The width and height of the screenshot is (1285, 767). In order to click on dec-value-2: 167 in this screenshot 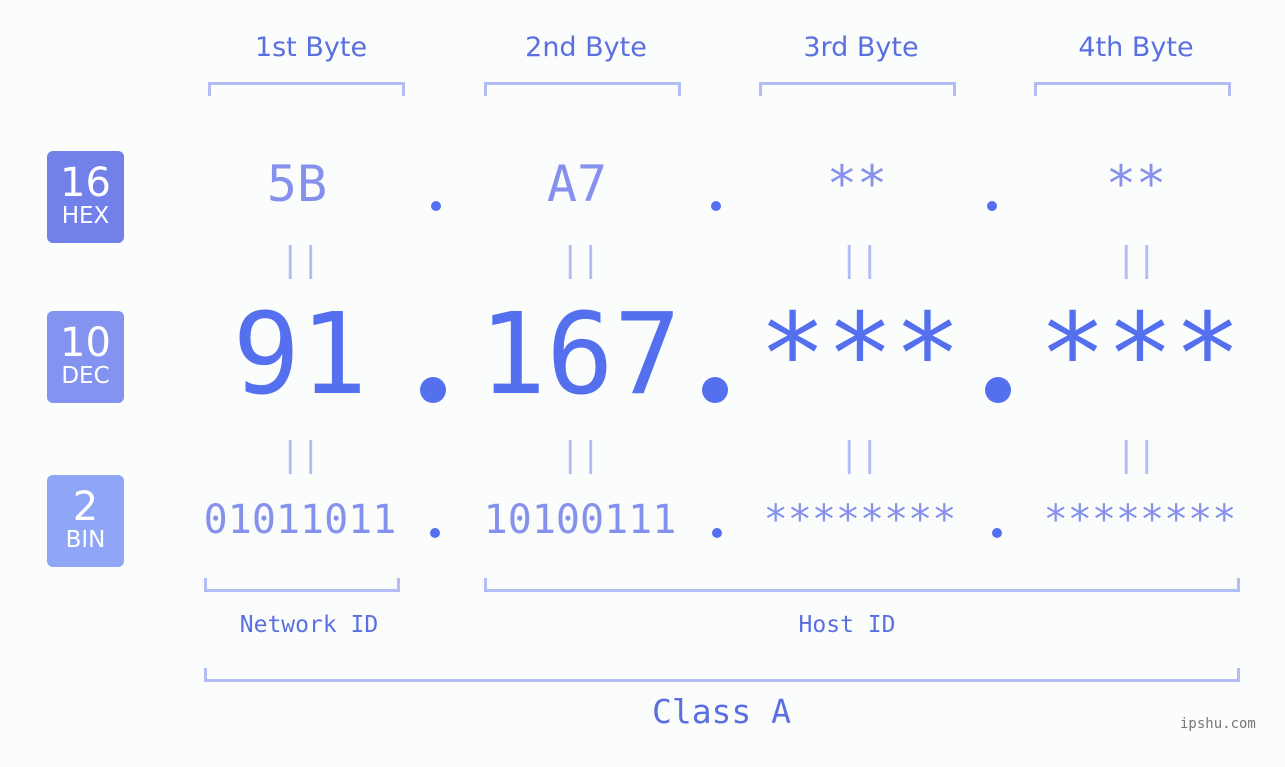, I will do `click(580, 355)`.